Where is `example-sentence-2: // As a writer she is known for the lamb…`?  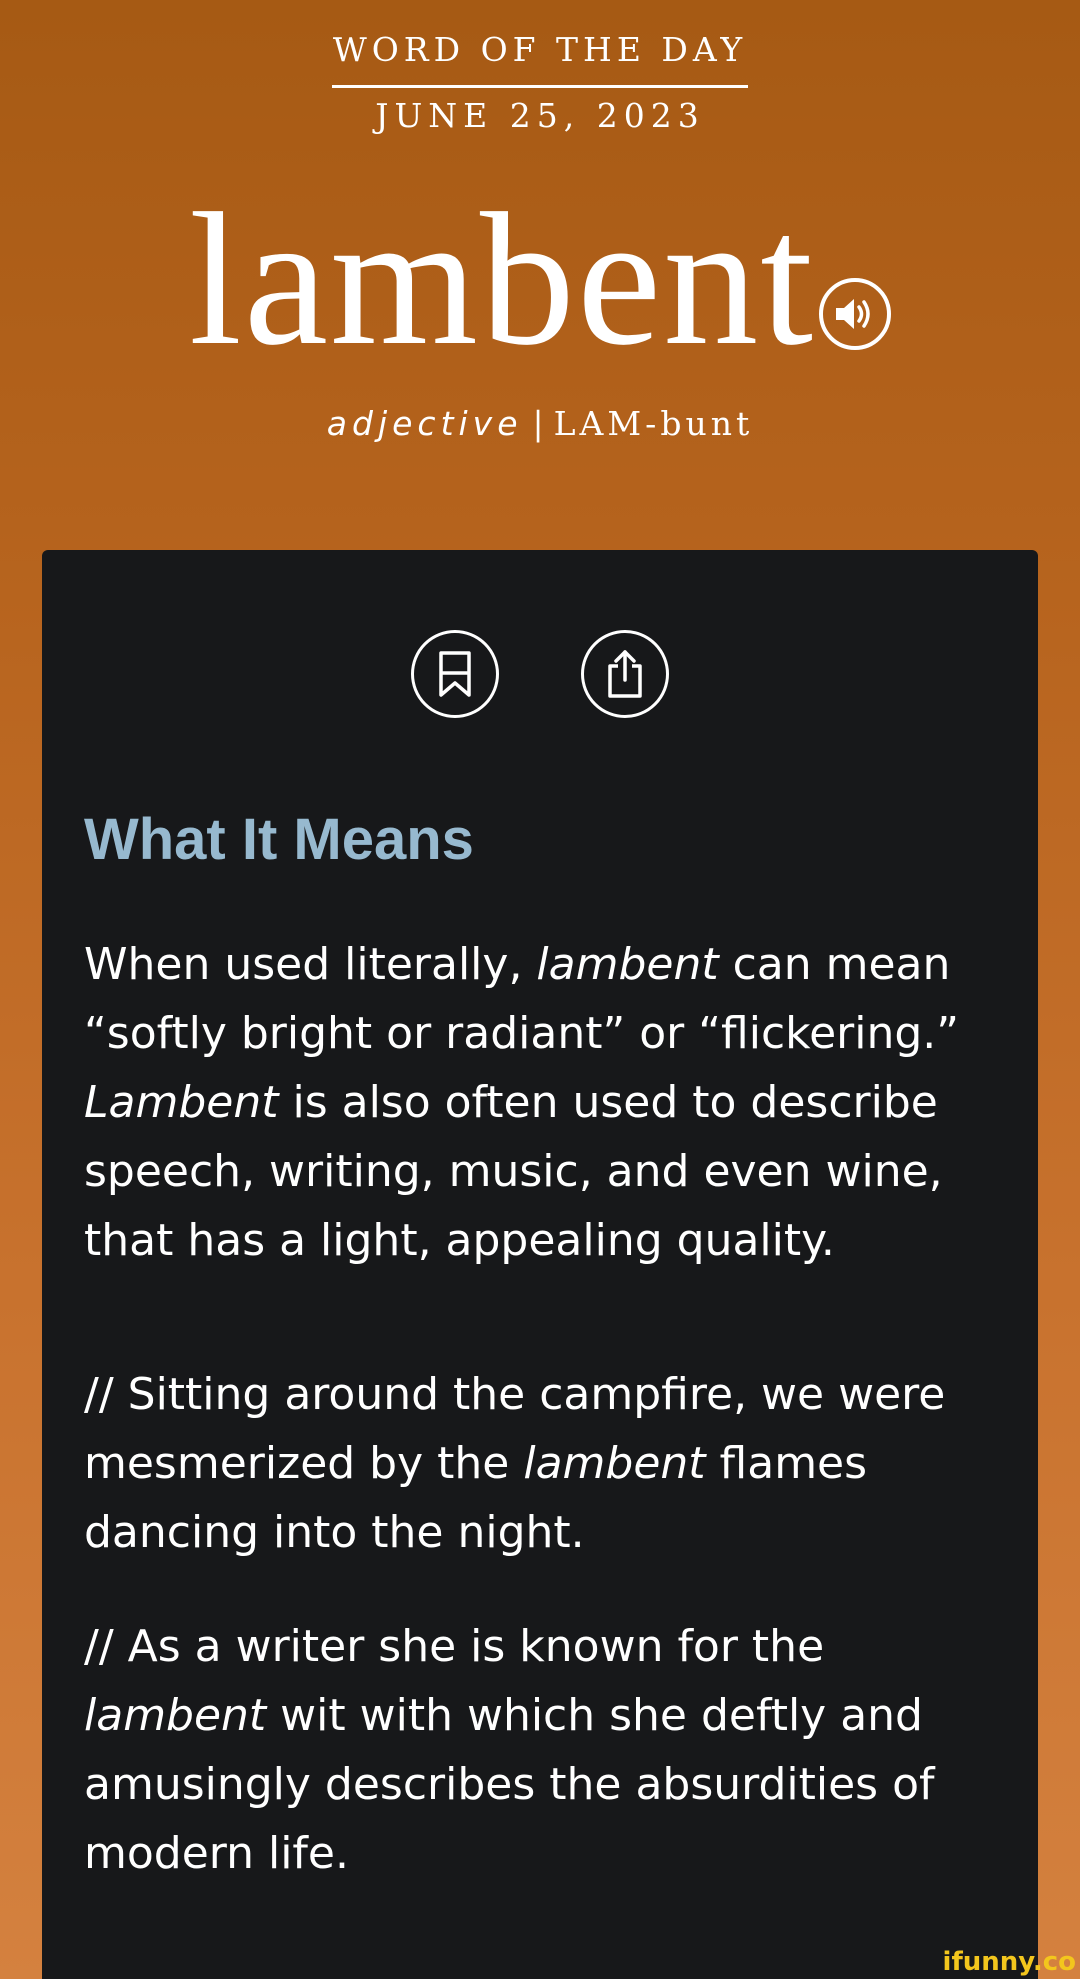
example-sentence-2: // As a writer she is known for the lamb… is located at coordinates (509, 1750).